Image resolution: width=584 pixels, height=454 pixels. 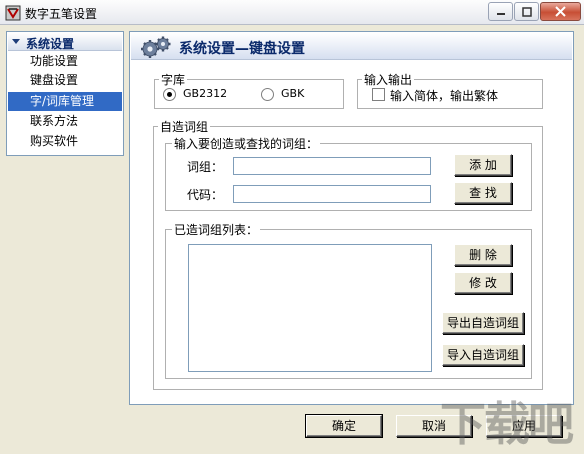 What do you see at coordinates (65, 121) in the screenshot?
I see `sidebar-item-contact: 联系方法` at bounding box center [65, 121].